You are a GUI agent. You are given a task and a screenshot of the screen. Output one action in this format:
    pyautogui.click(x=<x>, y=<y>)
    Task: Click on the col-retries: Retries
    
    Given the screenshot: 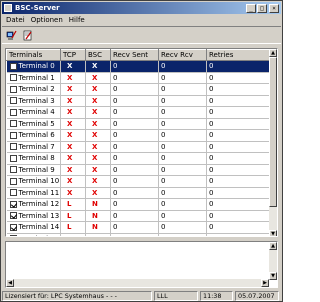 What is the action you would take?
    pyautogui.click(x=238, y=55)
    